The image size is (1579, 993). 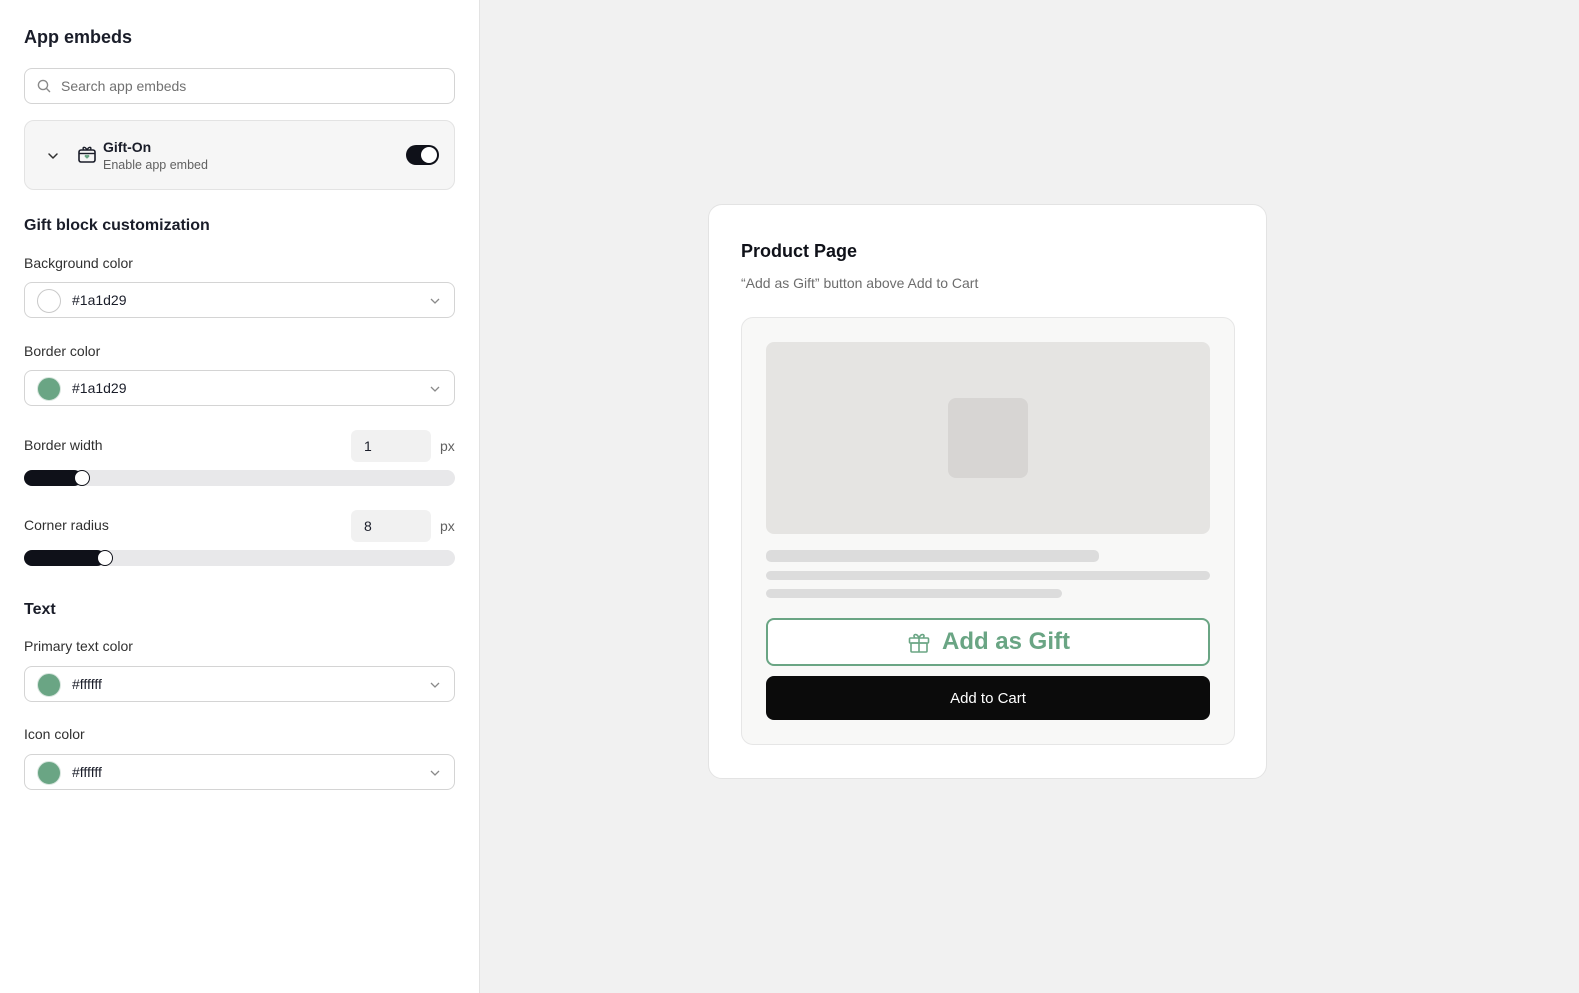 What do you see at coordinates (66, 525) in the screenshot?
I see `corner-radius-label: Corner radius` at bounding box center [66, 525].